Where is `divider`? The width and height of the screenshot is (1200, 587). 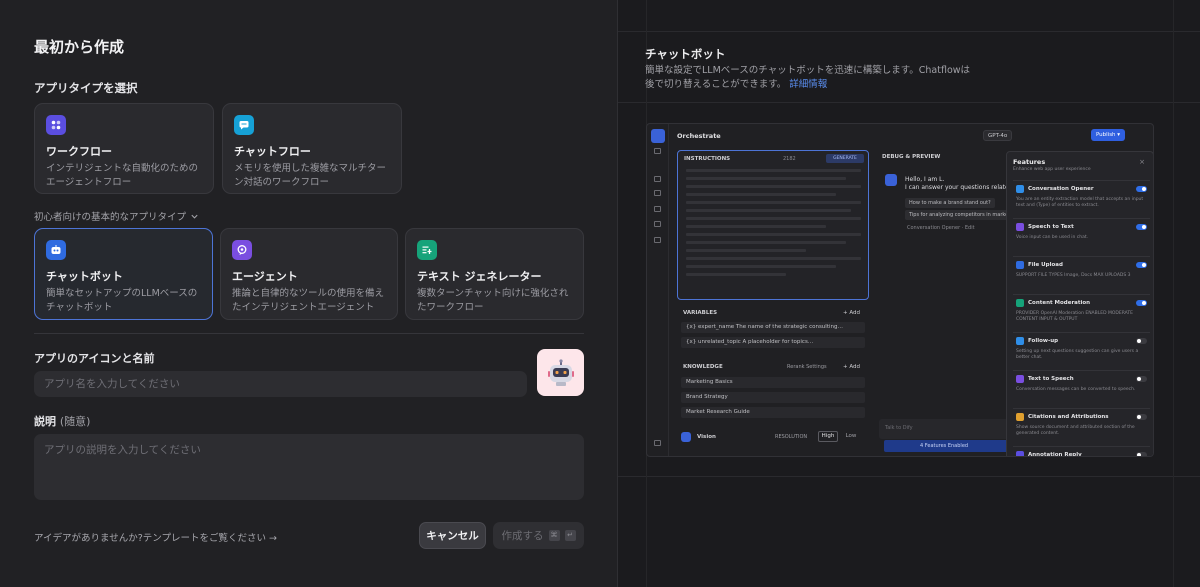
divider is located at coordinates (309, 333).